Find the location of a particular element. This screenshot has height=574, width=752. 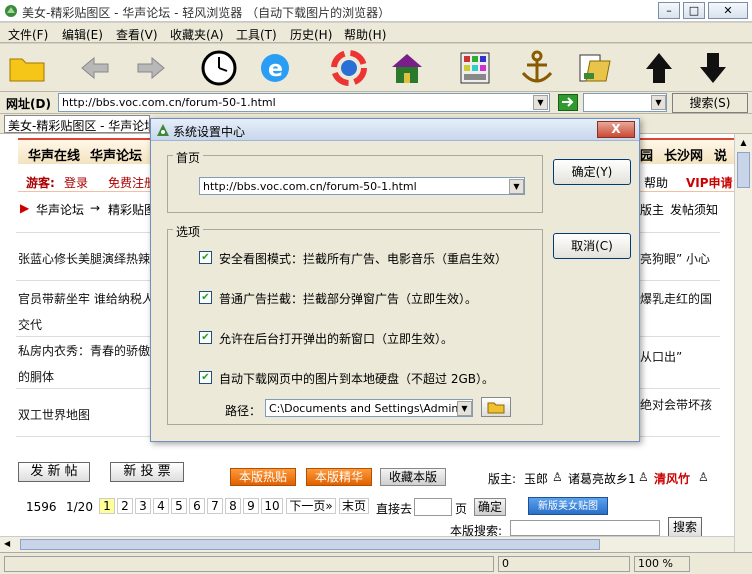

post-title-2b: 爆乳走红的国 is located at coordinates (680, 298).